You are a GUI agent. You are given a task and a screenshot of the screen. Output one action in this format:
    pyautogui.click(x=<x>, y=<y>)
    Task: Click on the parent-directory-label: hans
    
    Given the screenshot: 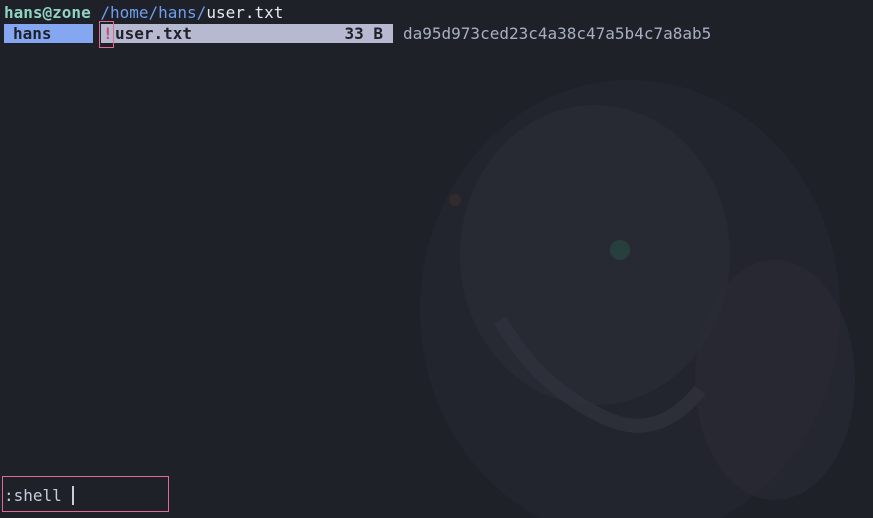 What is the action you would take?
    pyautogui.click(x=32, y=33)
    